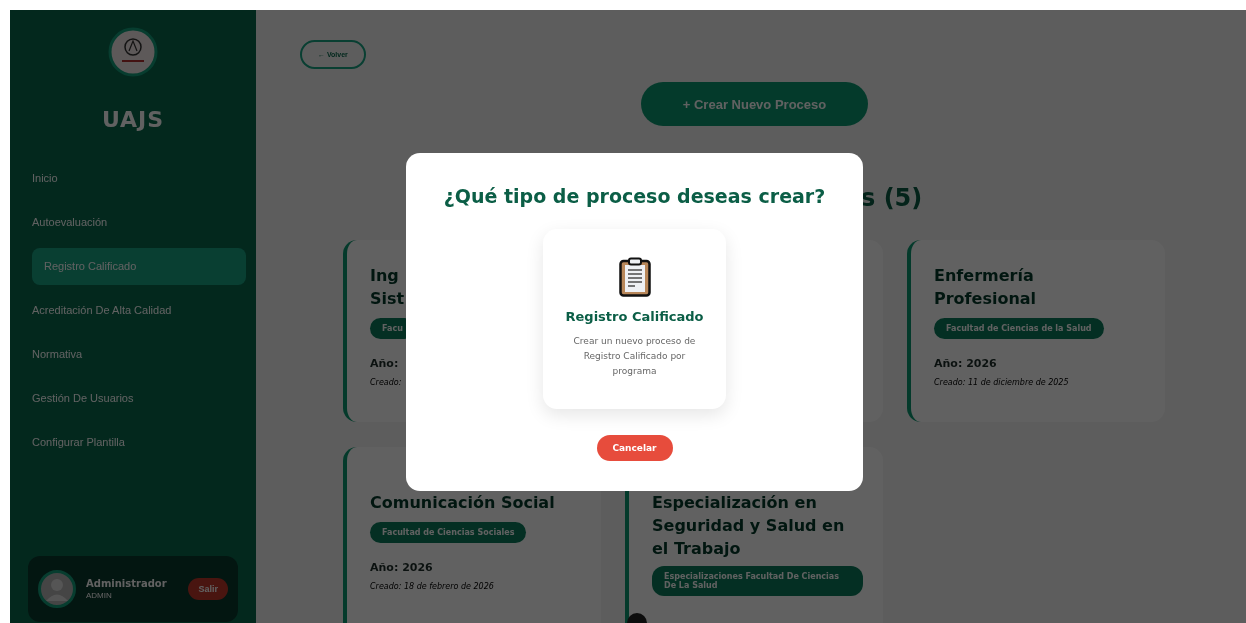 This screenshot has height=623, width=1246. Describe the element at coordinates (139, 354) in the screenshot. I see `nav-item: Normativa` at that location.